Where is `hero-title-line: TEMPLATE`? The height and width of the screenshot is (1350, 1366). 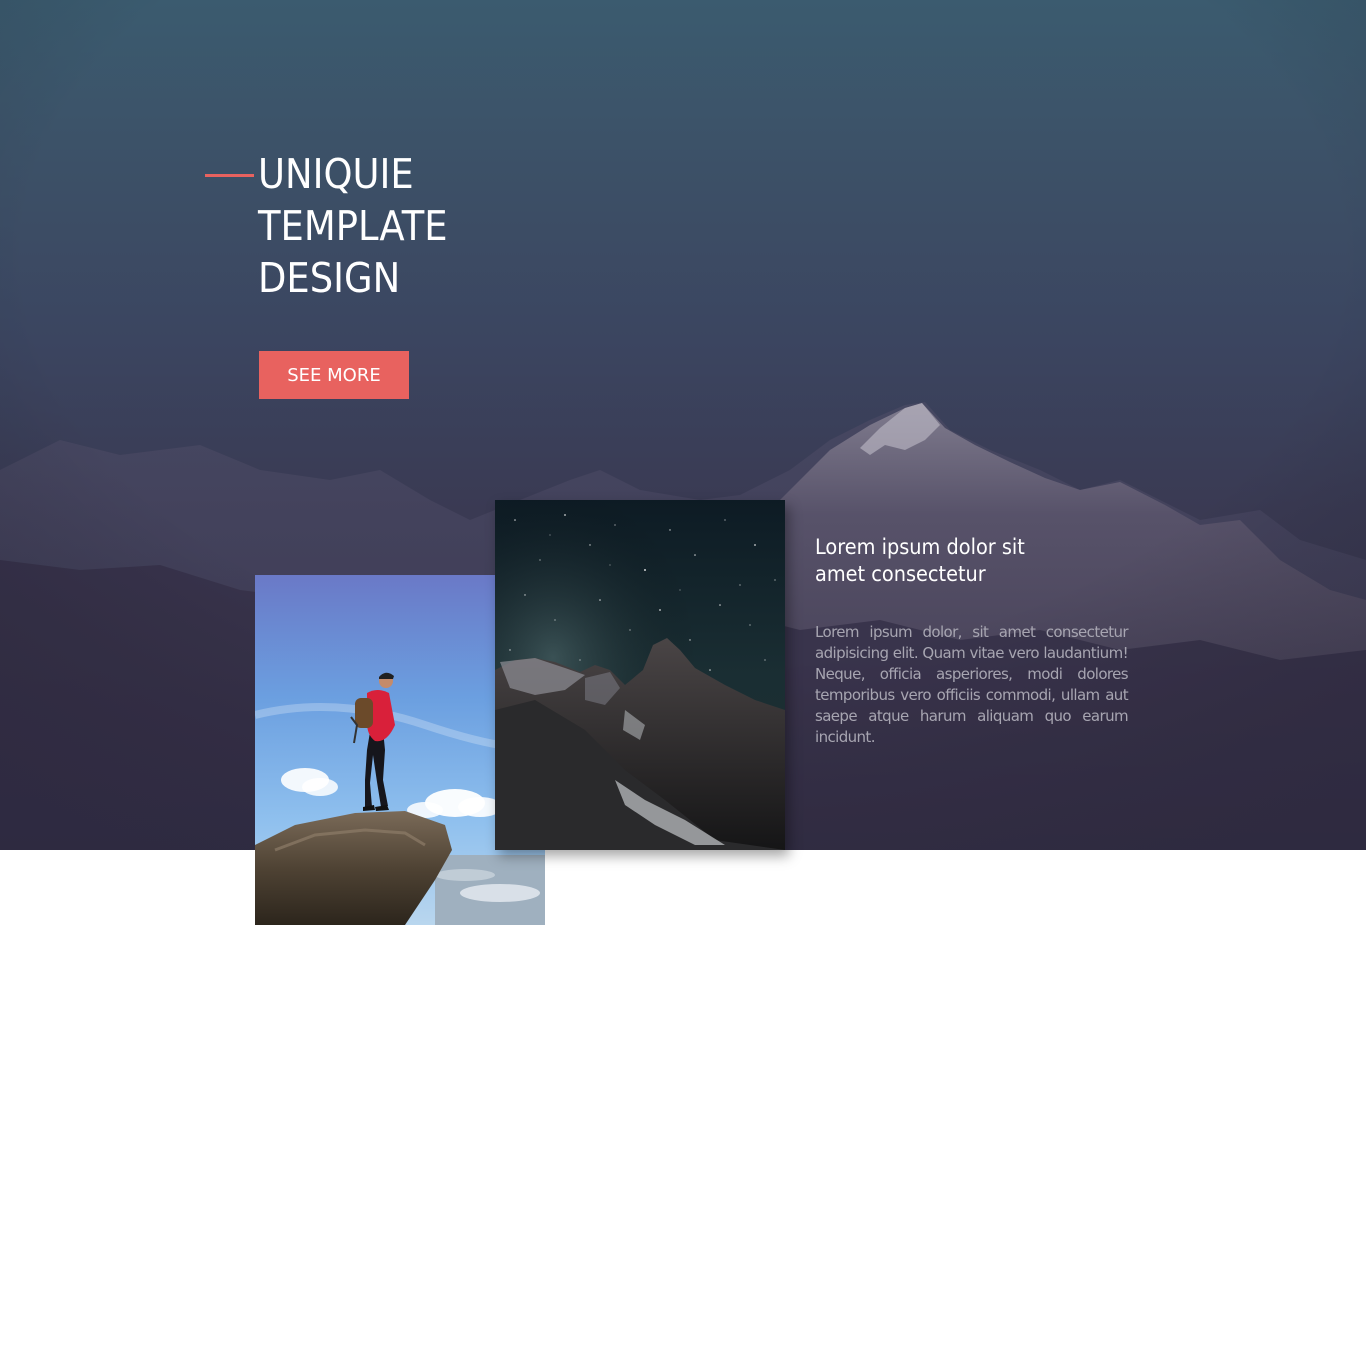
hero-title-line: TEMPLATE is located at coordinates (353, 226).